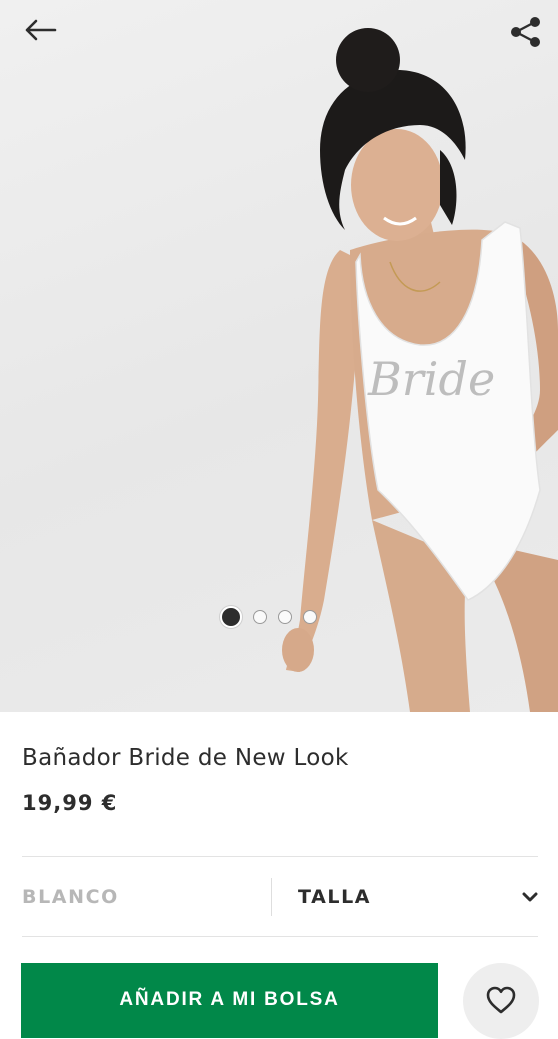  Describe the element at coordinates (335, 897) in the screenshot. I see `size-select-label: TALLA` at that location.